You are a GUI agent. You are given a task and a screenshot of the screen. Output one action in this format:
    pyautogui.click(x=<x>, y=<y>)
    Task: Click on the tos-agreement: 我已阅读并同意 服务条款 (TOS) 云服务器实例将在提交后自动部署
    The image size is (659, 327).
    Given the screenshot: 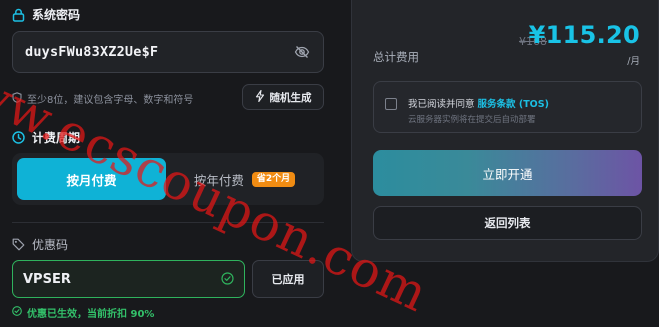 What is the action you would take?
    pyautogui.click(x=507, y=107)
    